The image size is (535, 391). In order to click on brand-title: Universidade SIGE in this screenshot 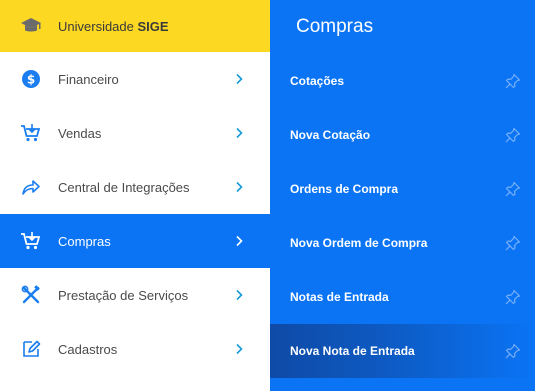, I will do `click(113, 26)`.